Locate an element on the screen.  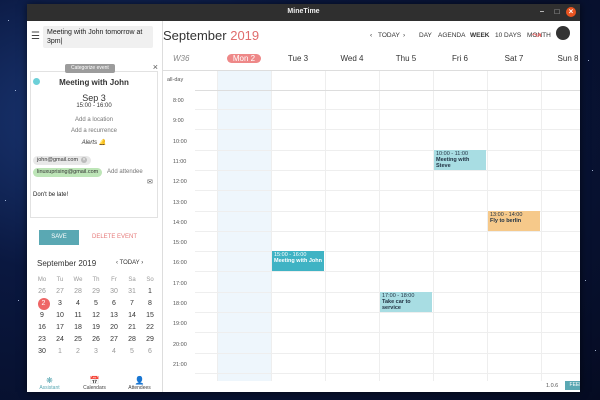
day-header: Tue 3 is located at coordinates (298, 58).